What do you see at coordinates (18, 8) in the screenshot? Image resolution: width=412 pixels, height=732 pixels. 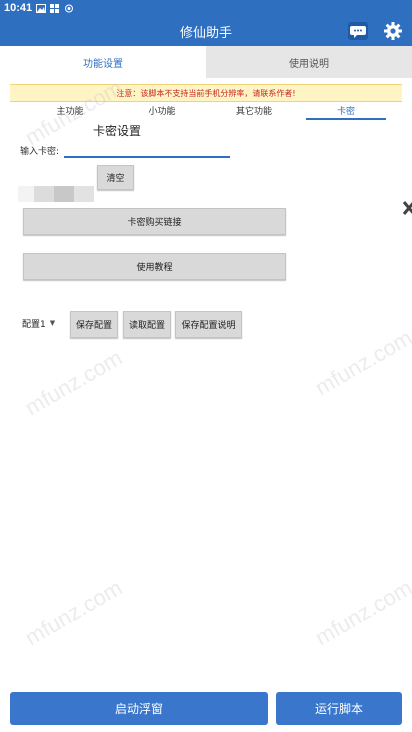 I see `status-time: 10:41` at bounding box center [18, 8].